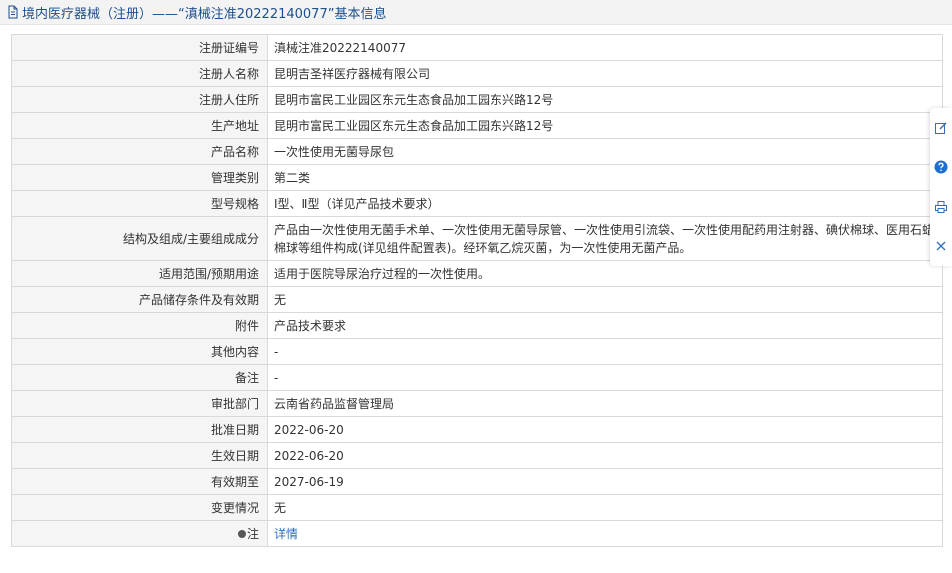 The image size is (952, 573). Describe the element at coordinates (139, 533) in the screenshot. I see `note-label-cell: 注` at that location.